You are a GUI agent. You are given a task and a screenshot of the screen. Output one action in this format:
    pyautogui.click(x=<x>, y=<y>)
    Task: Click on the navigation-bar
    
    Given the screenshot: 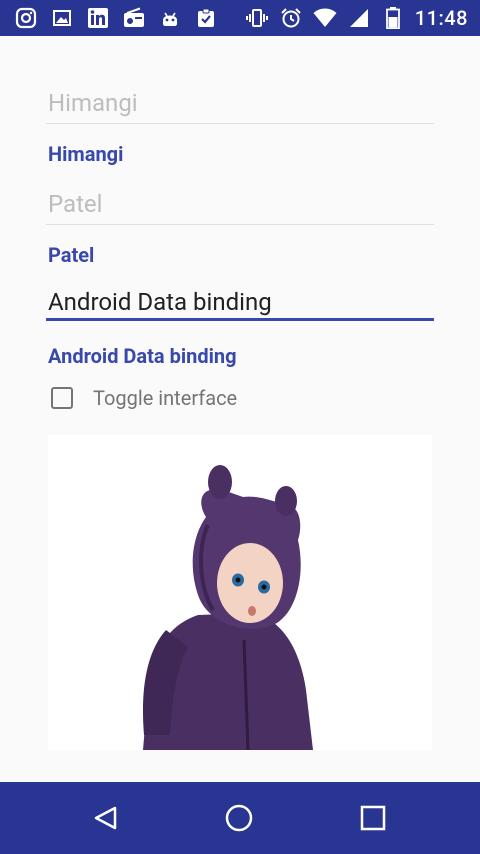 What is the action you would take?
    pyautogui.click(x=240, y=818)
    